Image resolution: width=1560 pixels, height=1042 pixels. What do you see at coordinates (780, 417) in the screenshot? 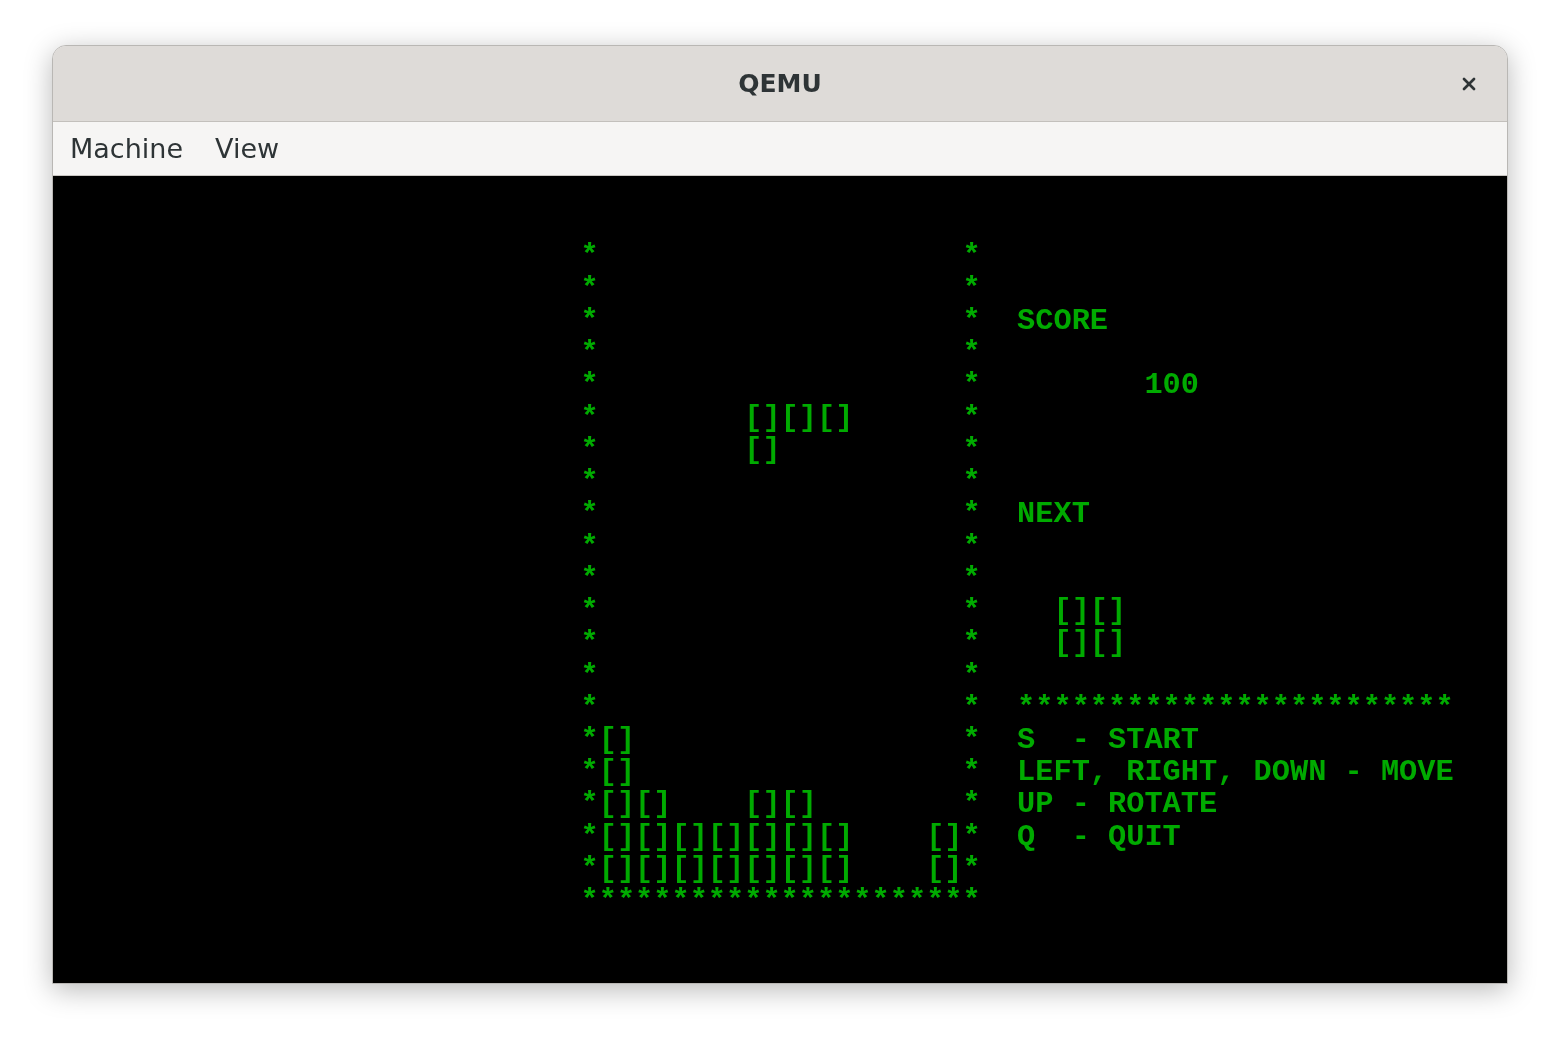
I see `board-row: * [][][] *` at bounding box center [780, 417].